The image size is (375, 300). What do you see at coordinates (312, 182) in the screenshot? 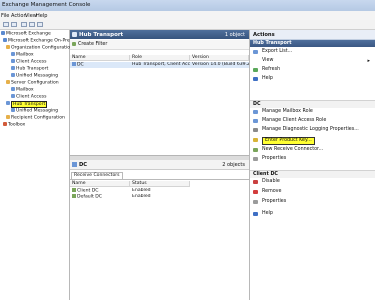
I see `disable-action: Disable` at bounding box center [312, 182].